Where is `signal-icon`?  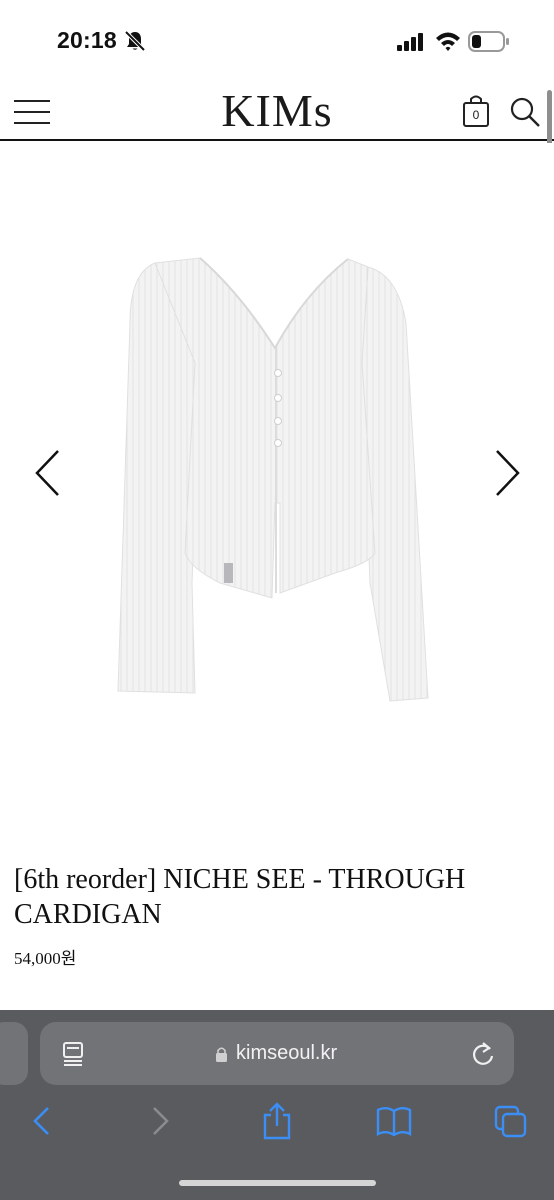 signal-icon is located at coordinates (410, 42).